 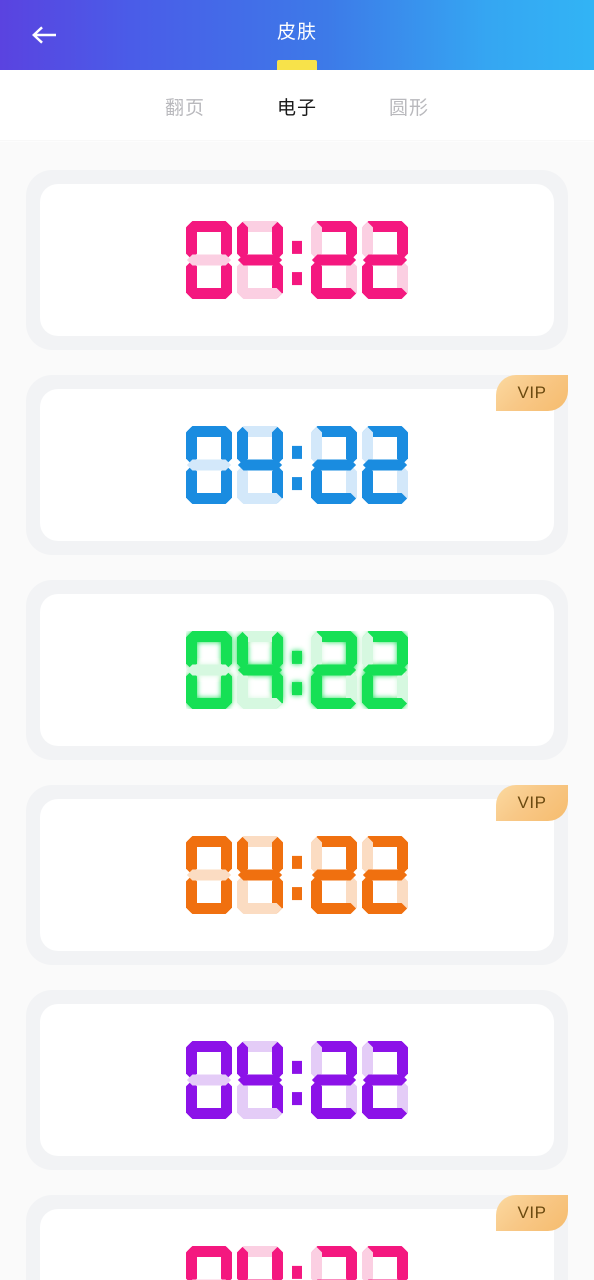 I want to click on tab-yuanxing: 圆形, so click(x=409, y=106).